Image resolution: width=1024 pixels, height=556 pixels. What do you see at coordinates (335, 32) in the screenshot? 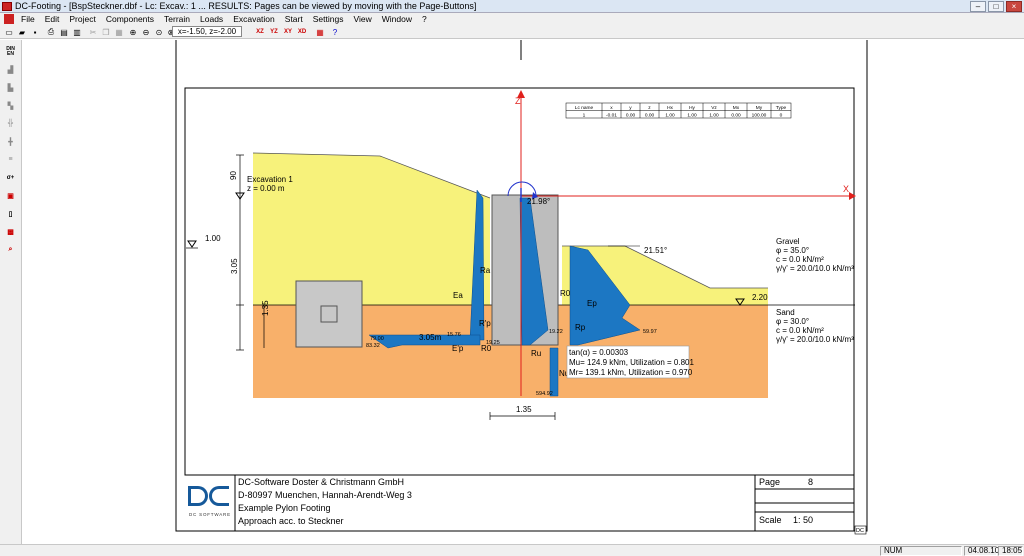
I see `context-help-icon: ?` at bounding box center [335, 32].